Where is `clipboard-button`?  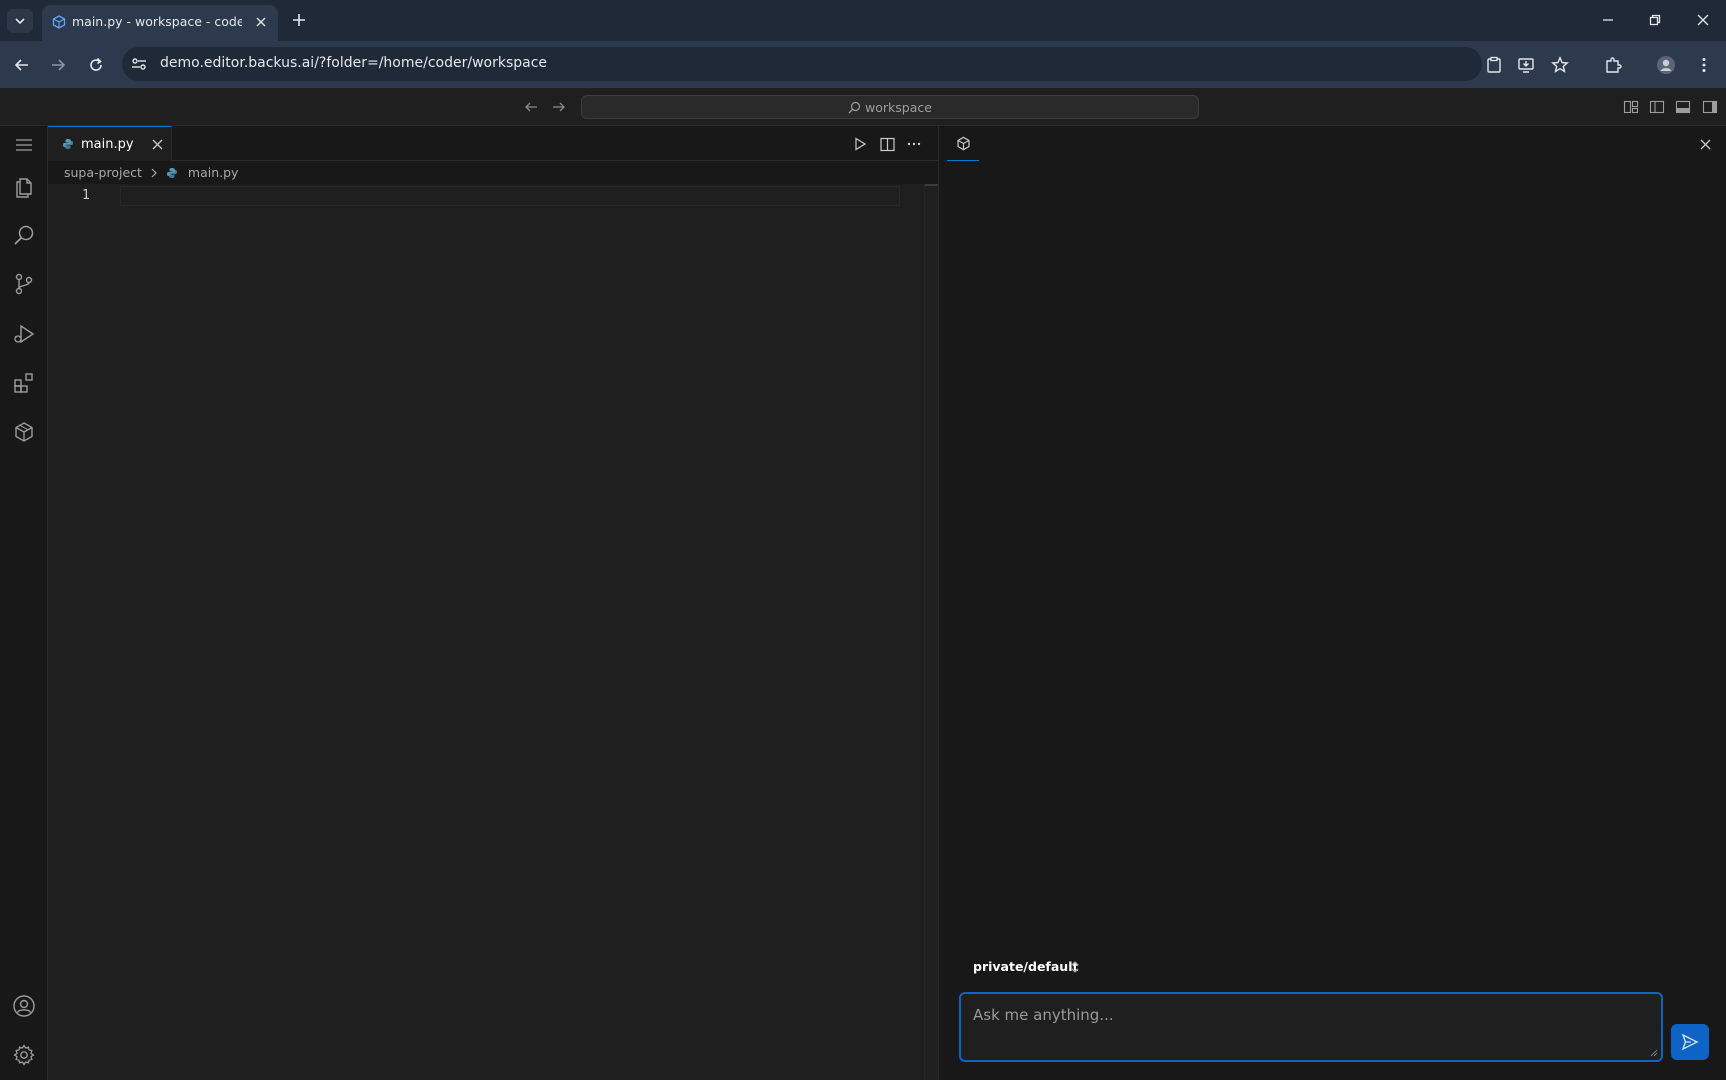
clipboard-button is located at coordinates (1494, 65).